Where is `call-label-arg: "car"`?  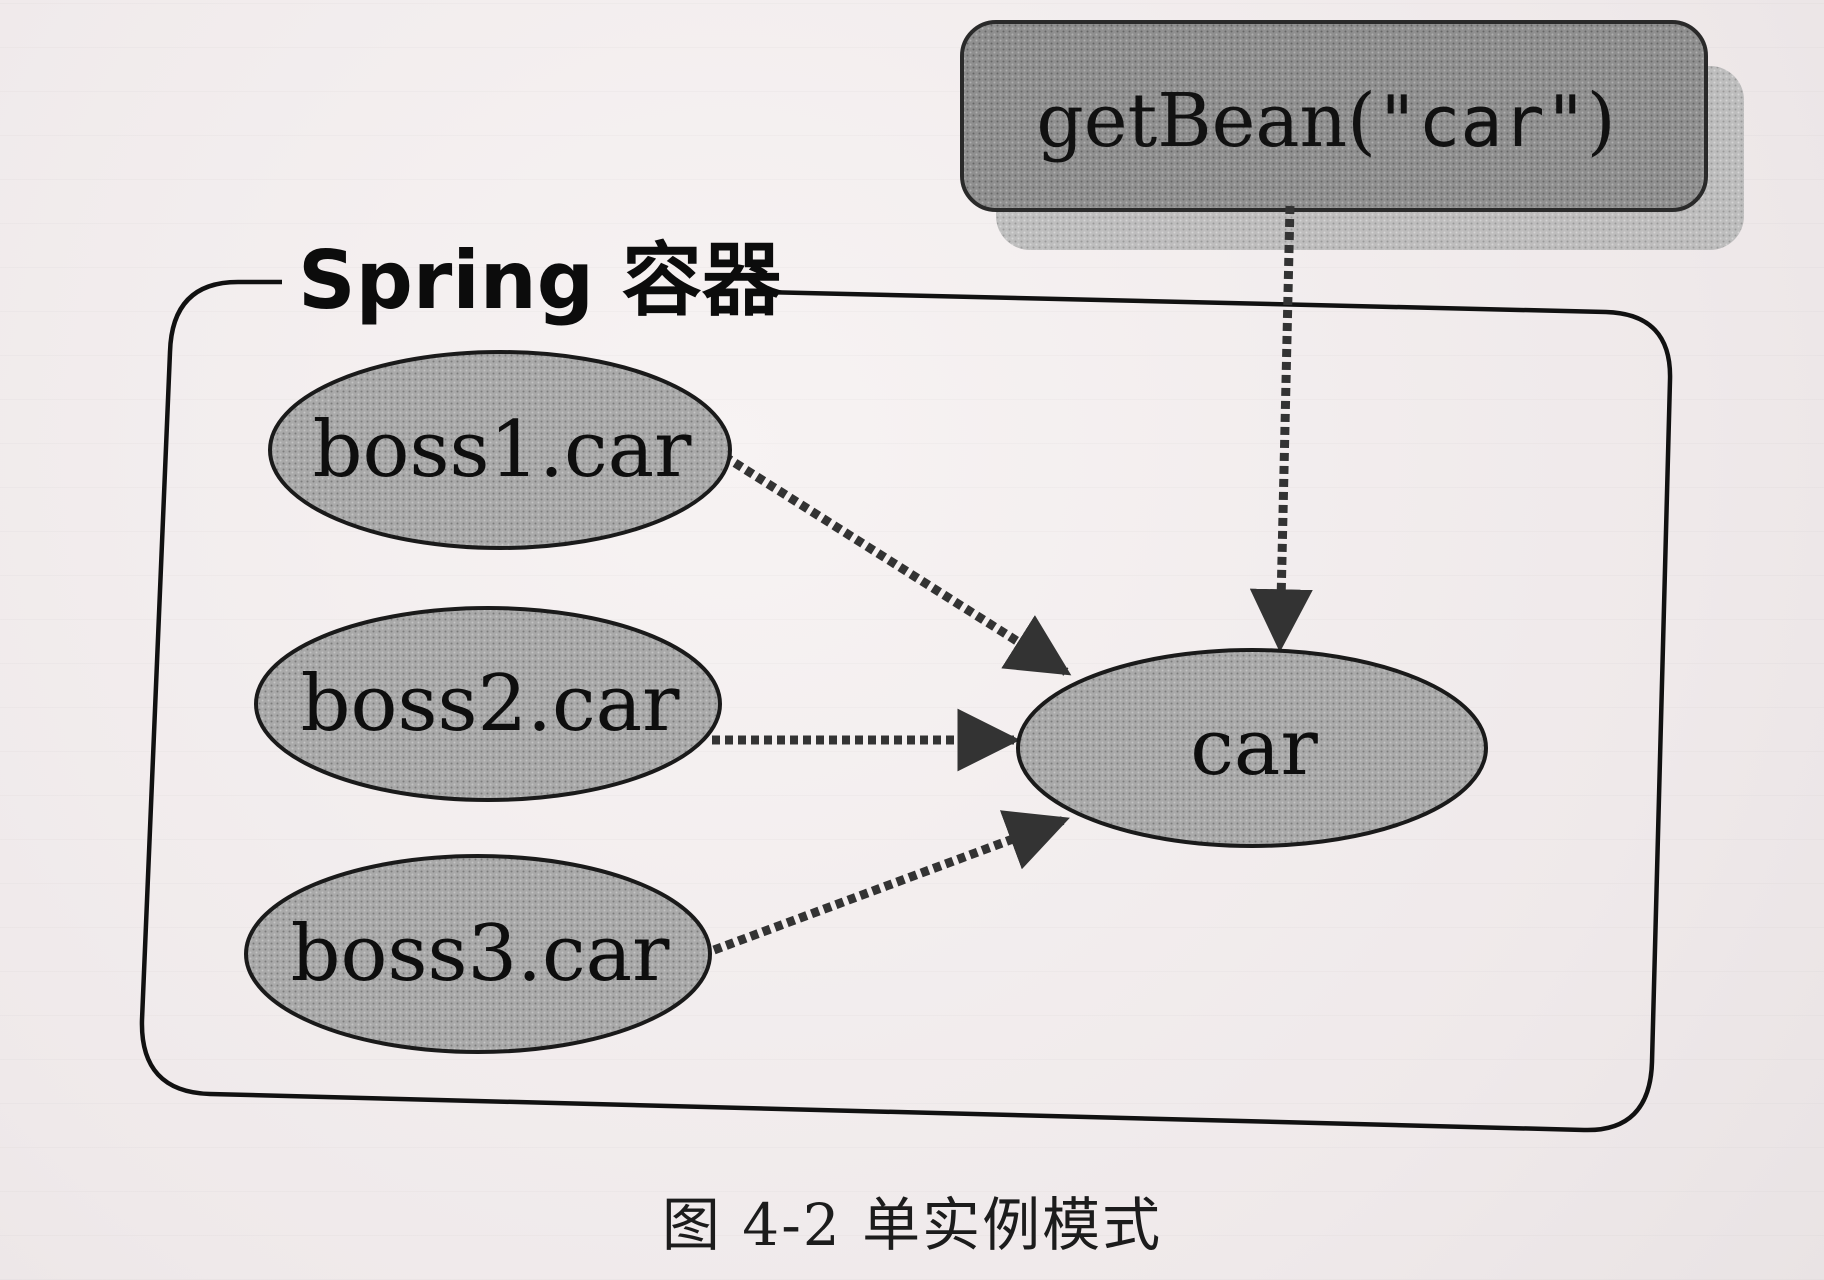 call-label-arg: "car" is located at coordinates (1481, 122).